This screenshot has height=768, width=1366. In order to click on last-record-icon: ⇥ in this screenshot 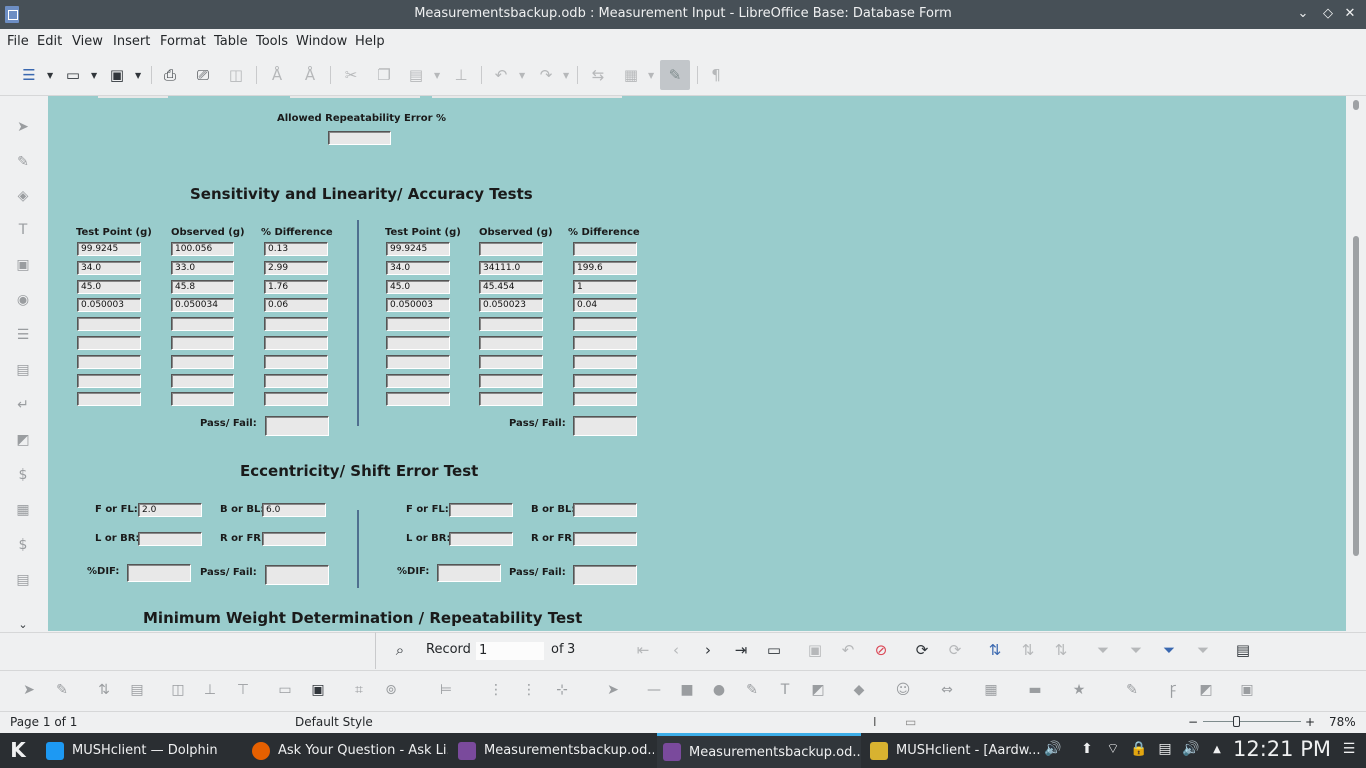, I will do `click(741, 650)`.